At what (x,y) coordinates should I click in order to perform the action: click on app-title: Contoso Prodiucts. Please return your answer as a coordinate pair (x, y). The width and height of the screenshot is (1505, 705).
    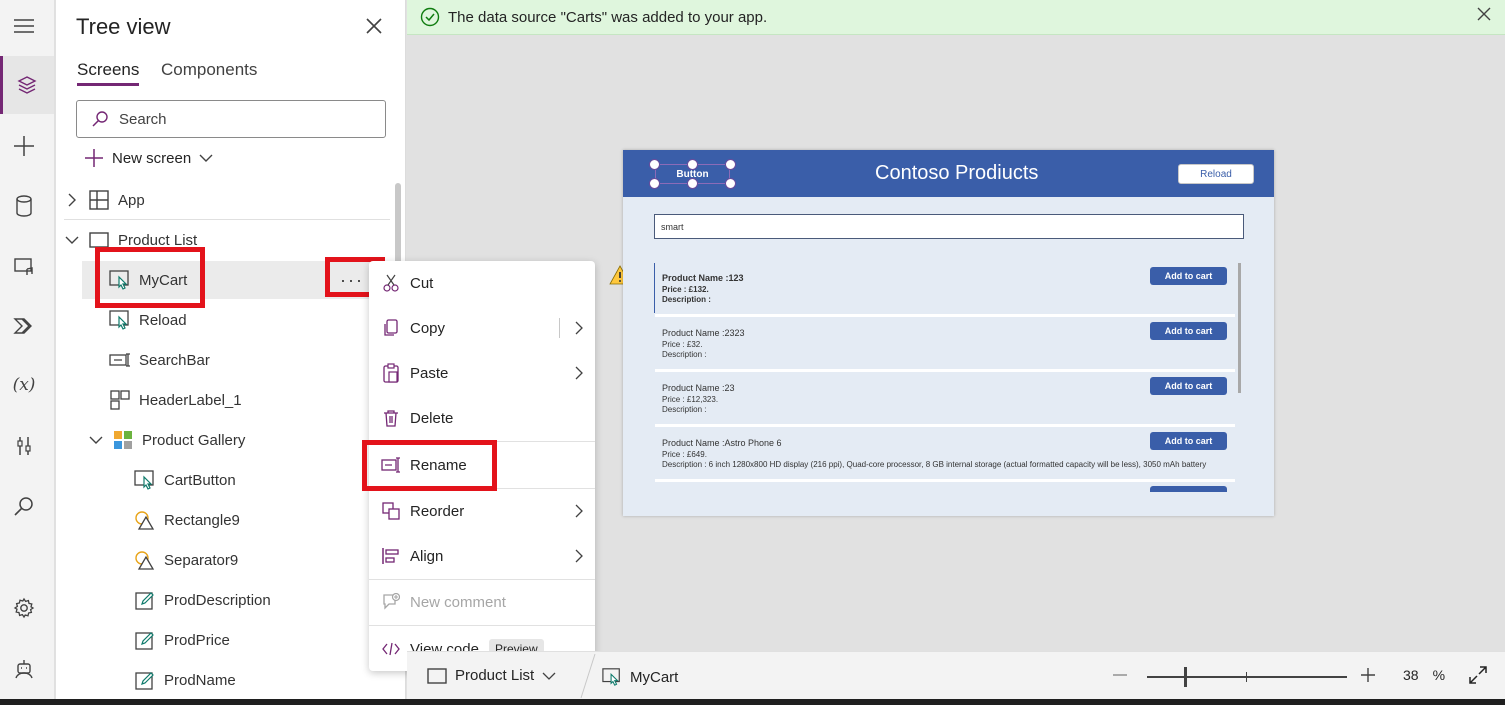
    Looking at the image, I should click on (956, 173).